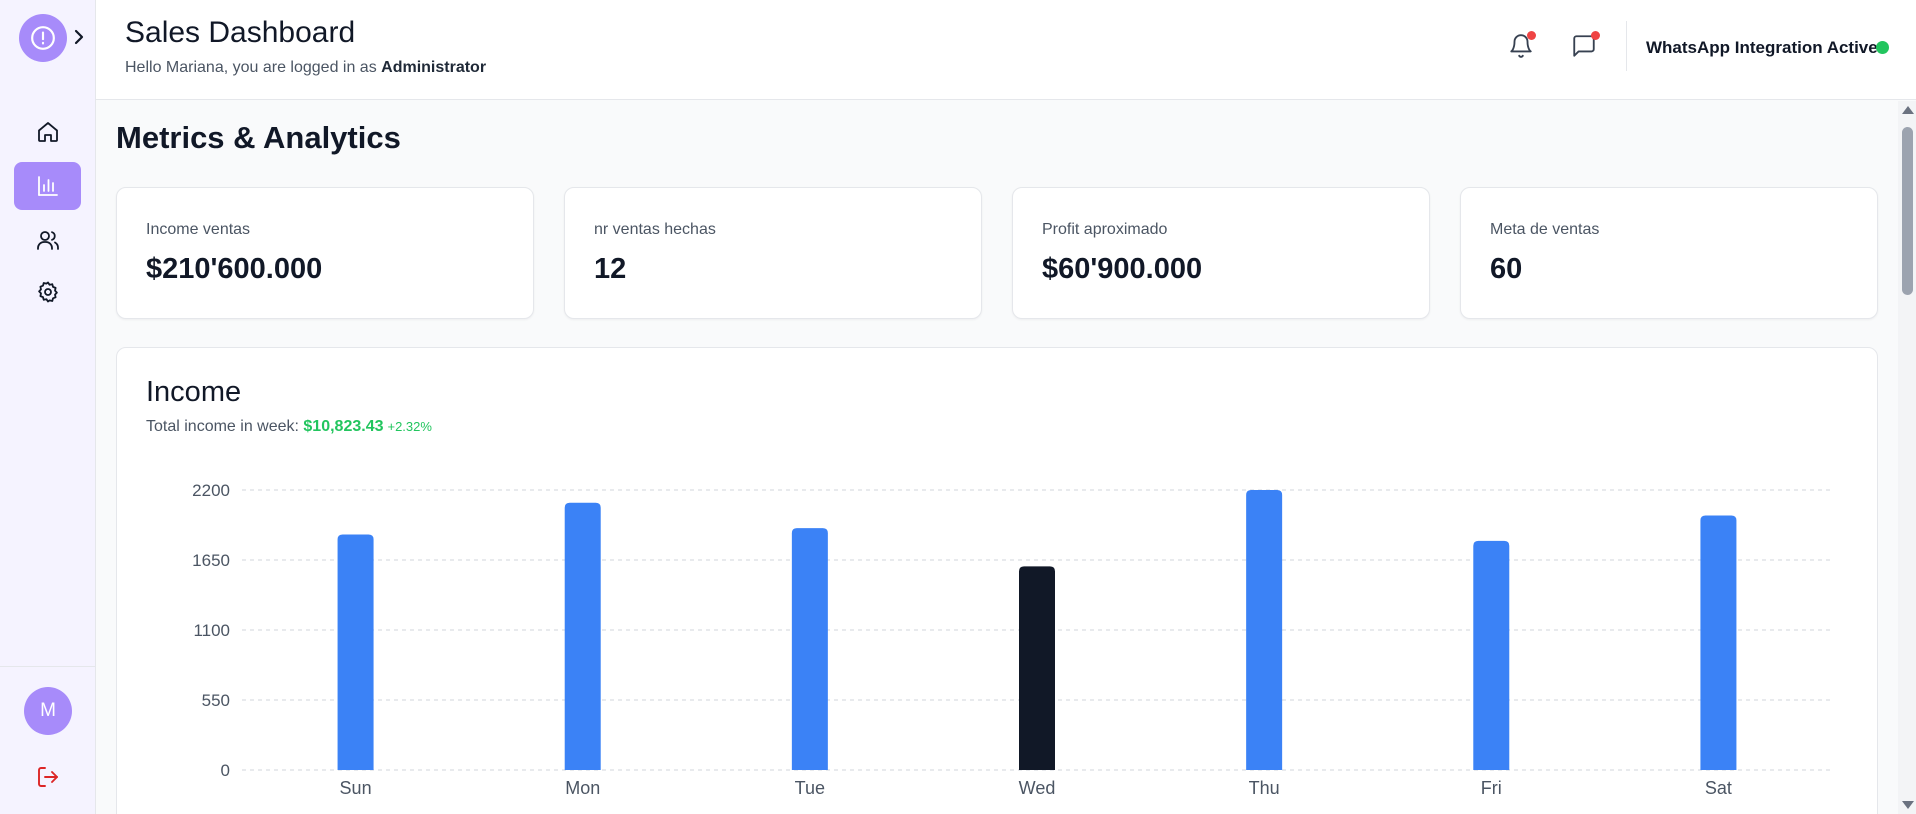 This screenshot has width=1916, height=814. I want to click on sidebar: M, so click(48, 407).